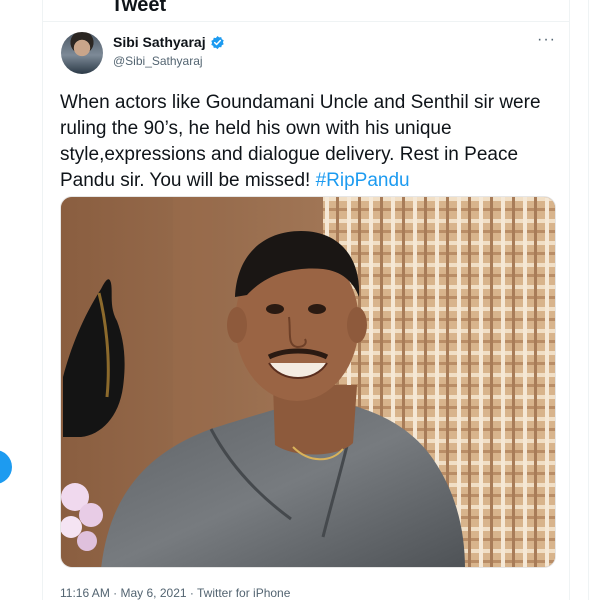  Describe the element at coordinates (594, 300) in the screenshot. I see `right-panel-edge` at that location.